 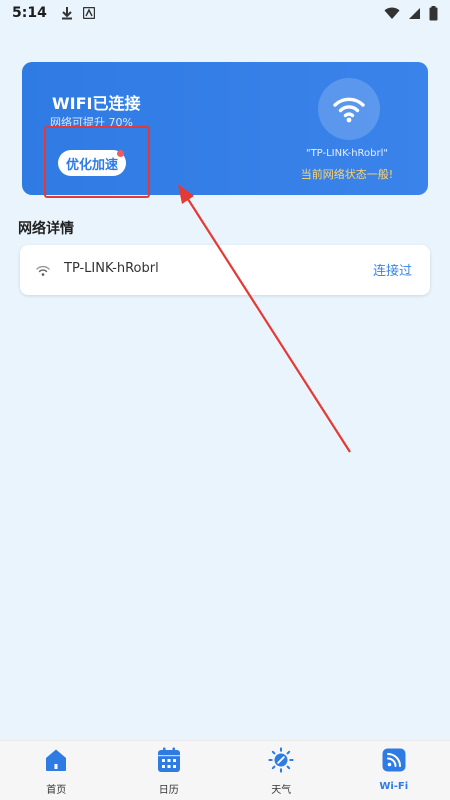 I want to click on wifi-signal-circle, so click(x=349, y=109).